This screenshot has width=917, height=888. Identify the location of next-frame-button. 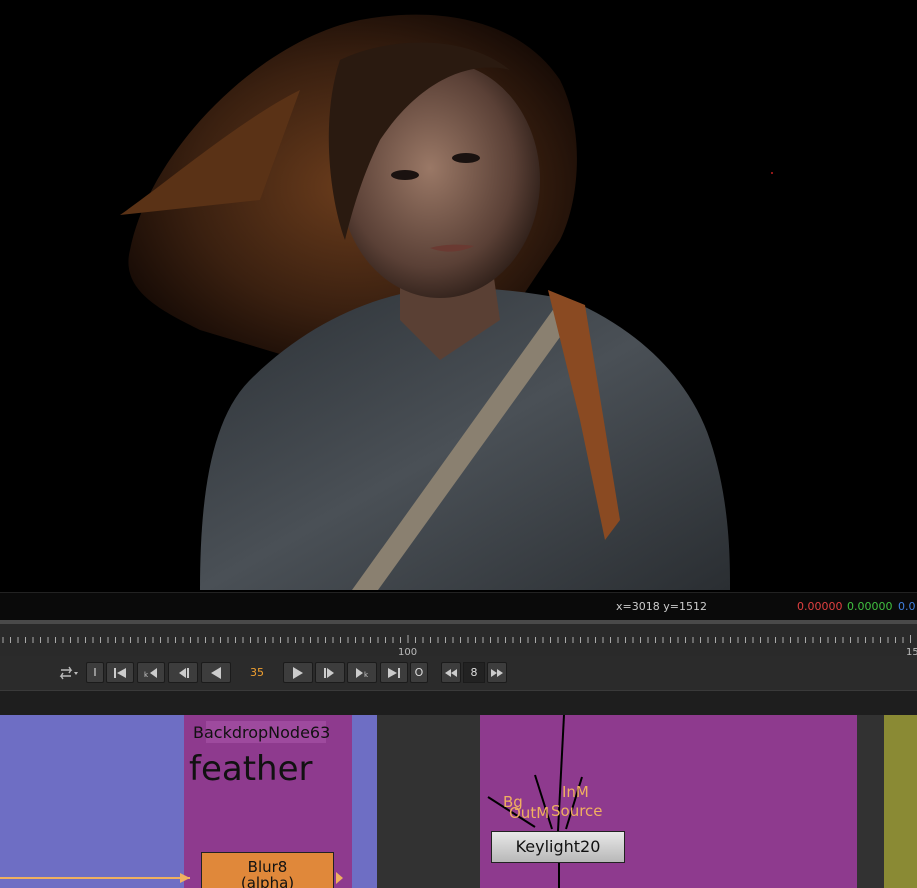
(330, 672).